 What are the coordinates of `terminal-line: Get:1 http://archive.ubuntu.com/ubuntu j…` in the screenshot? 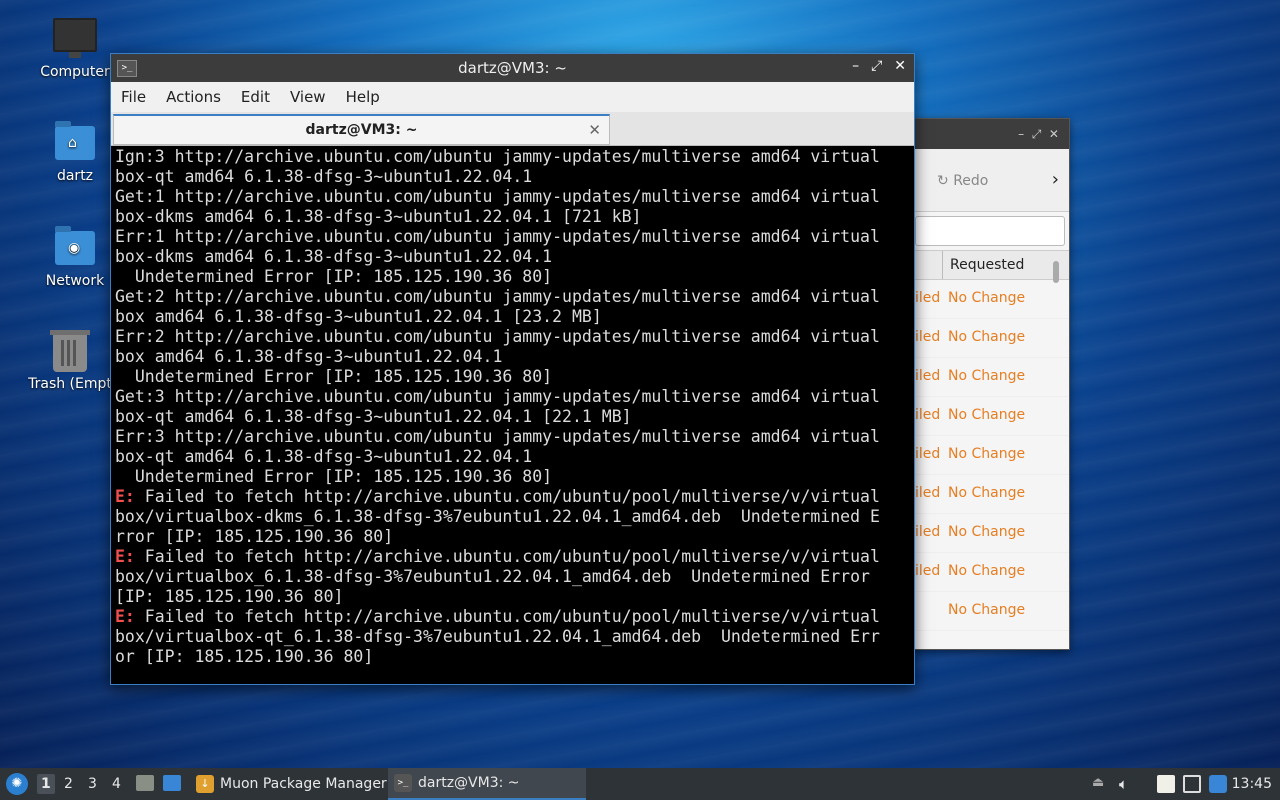 It's located at (511, 197).